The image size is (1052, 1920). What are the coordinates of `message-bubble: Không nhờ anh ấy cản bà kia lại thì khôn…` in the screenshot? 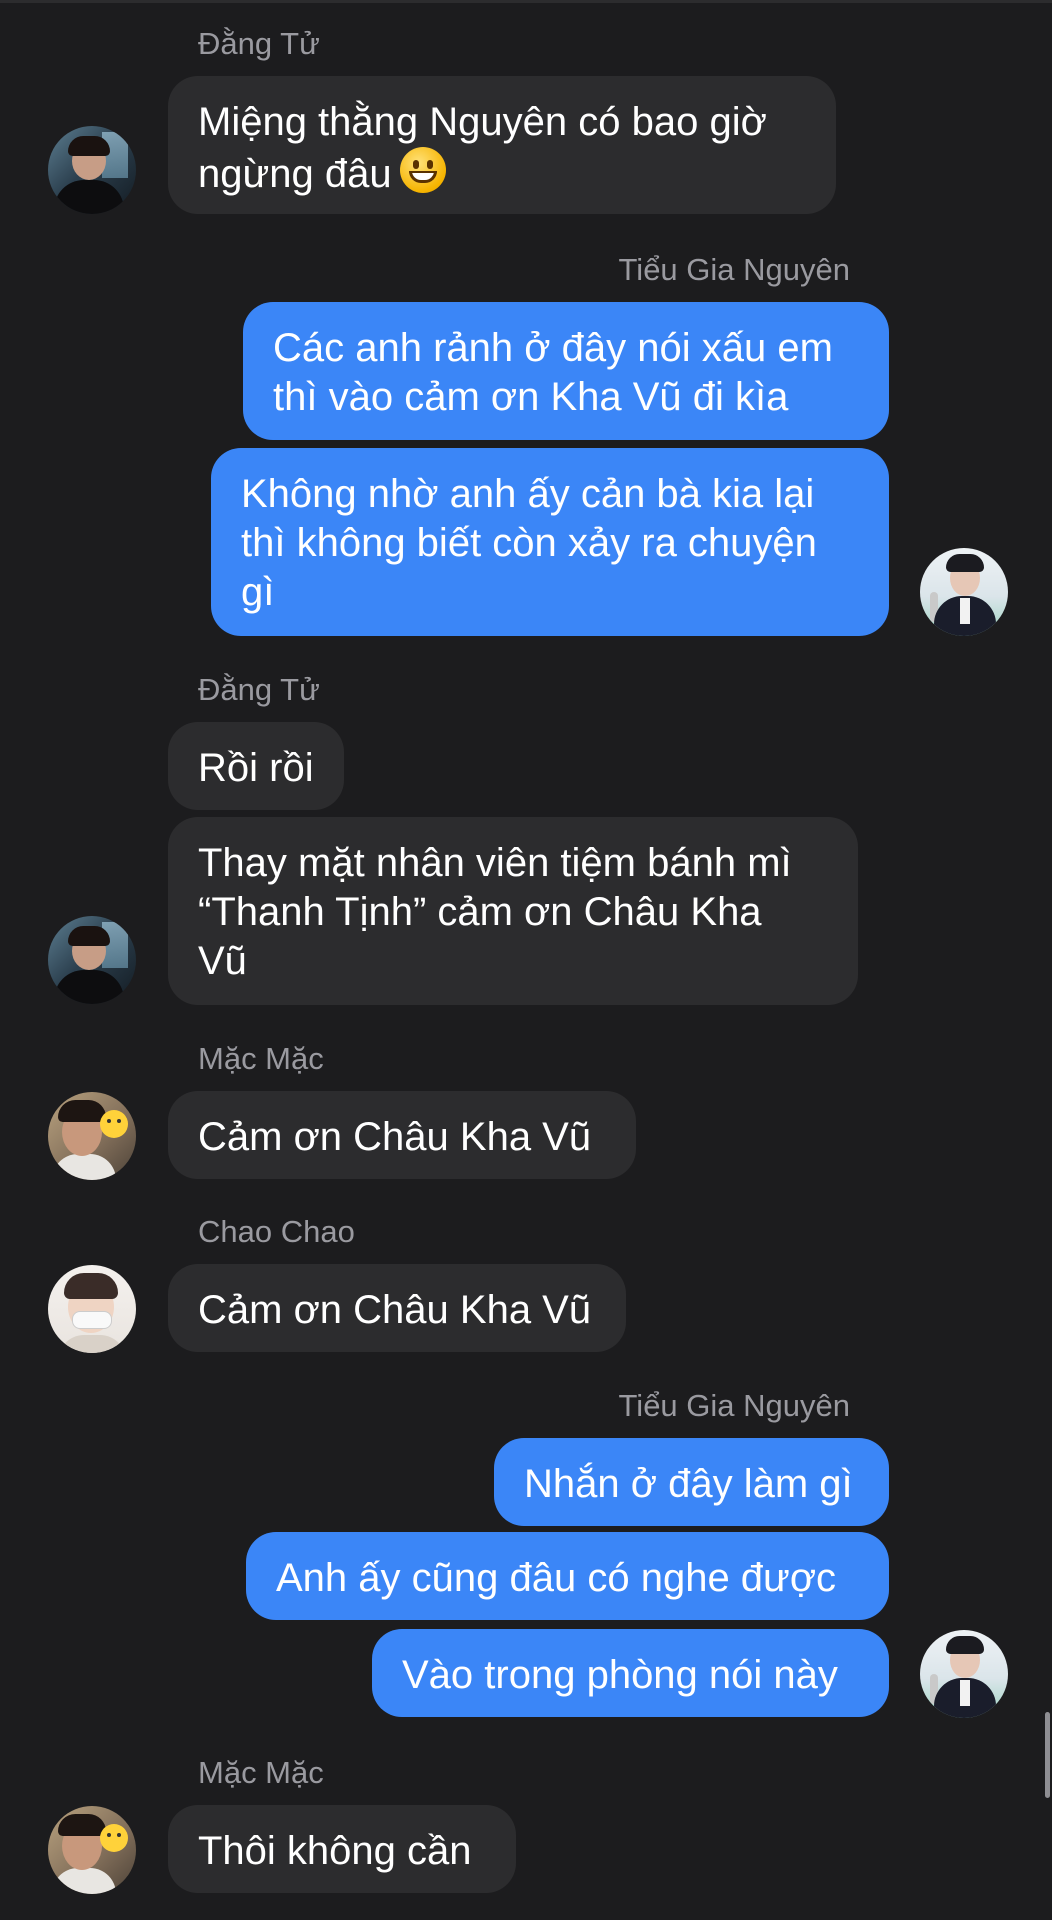 It's located at (550, 542).